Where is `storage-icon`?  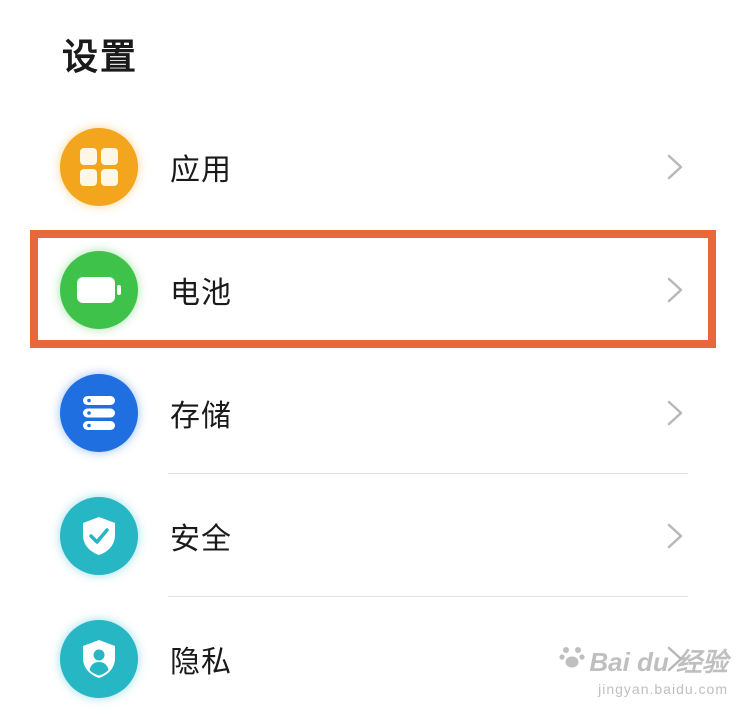
storage-icon is located at coordinates (99, 412).